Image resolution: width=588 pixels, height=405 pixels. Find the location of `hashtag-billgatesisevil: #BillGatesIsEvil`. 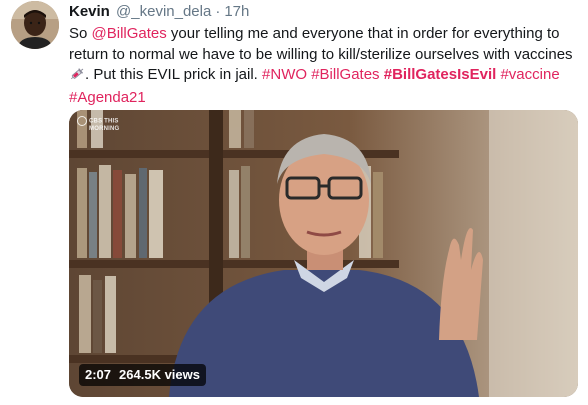

hashtag-billgatesisevil: #BillGatesIsEvil is located at coordinates (440, 74).